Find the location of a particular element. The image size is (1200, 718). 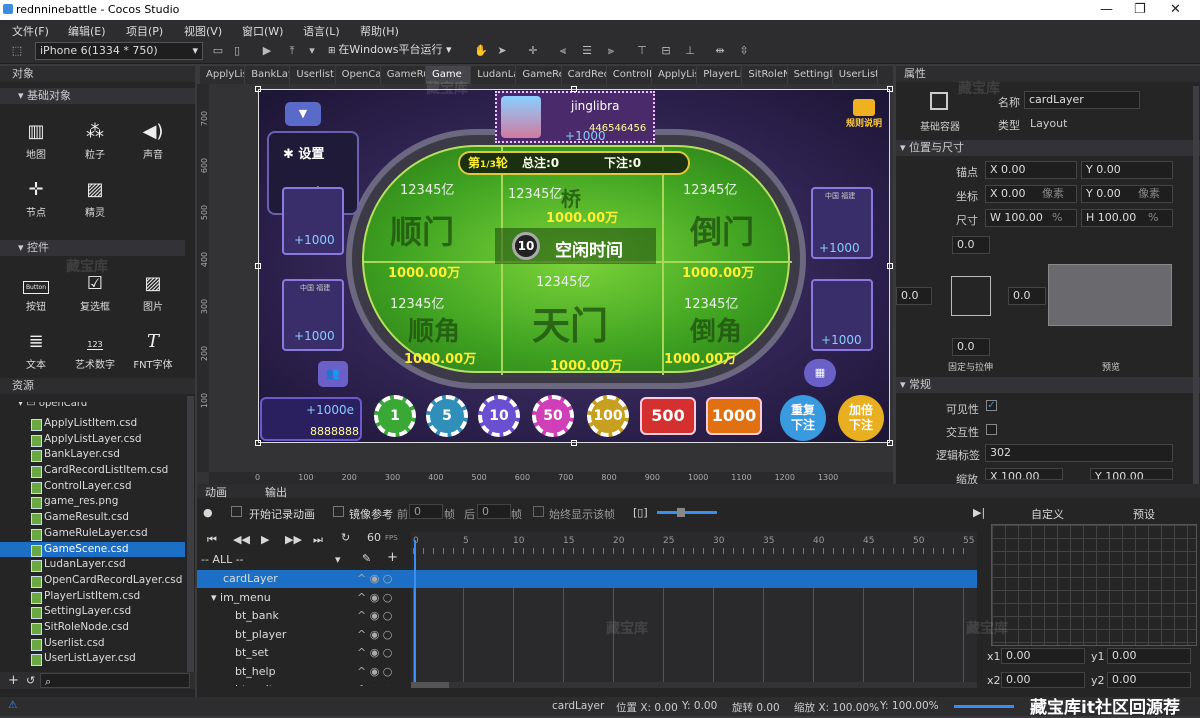

distribute-v-icon: ⇳ is located at coordinates (744, 51).